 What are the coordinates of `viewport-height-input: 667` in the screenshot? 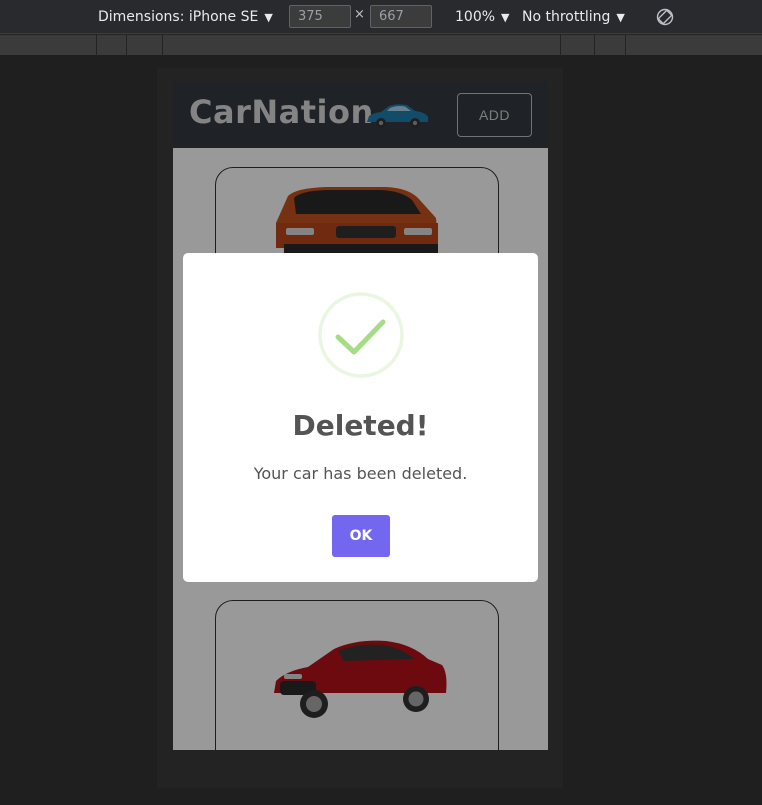 It's located at (401, 16).